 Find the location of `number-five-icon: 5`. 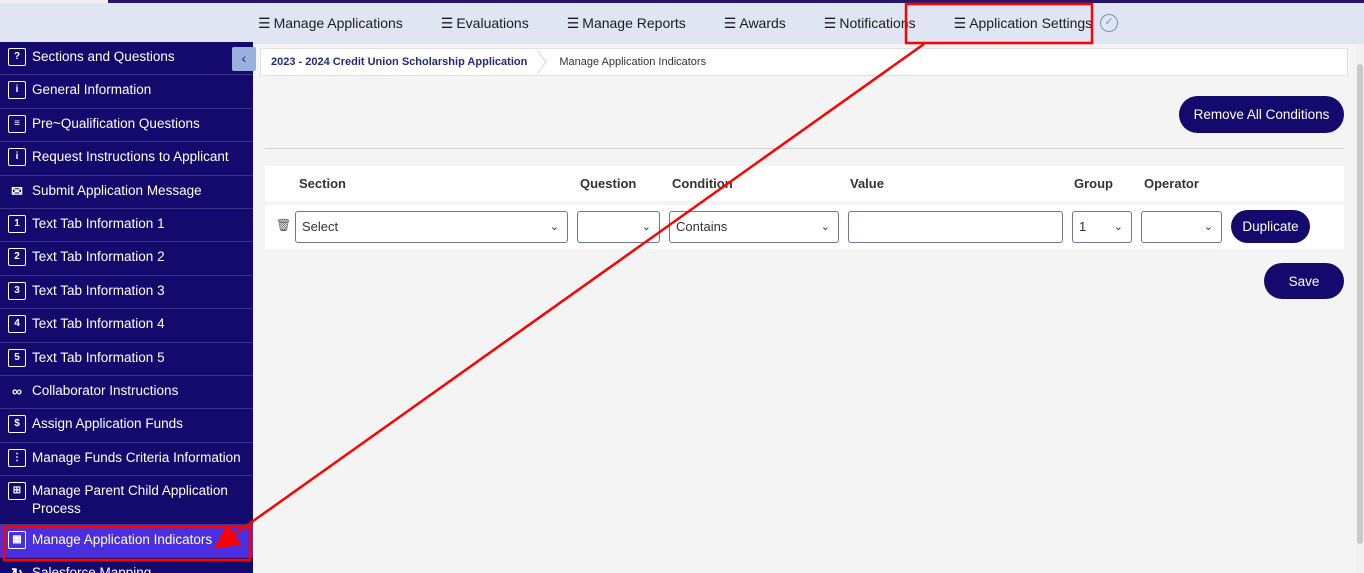

number-five-icon: 5 is located at coordinates (17, 357).